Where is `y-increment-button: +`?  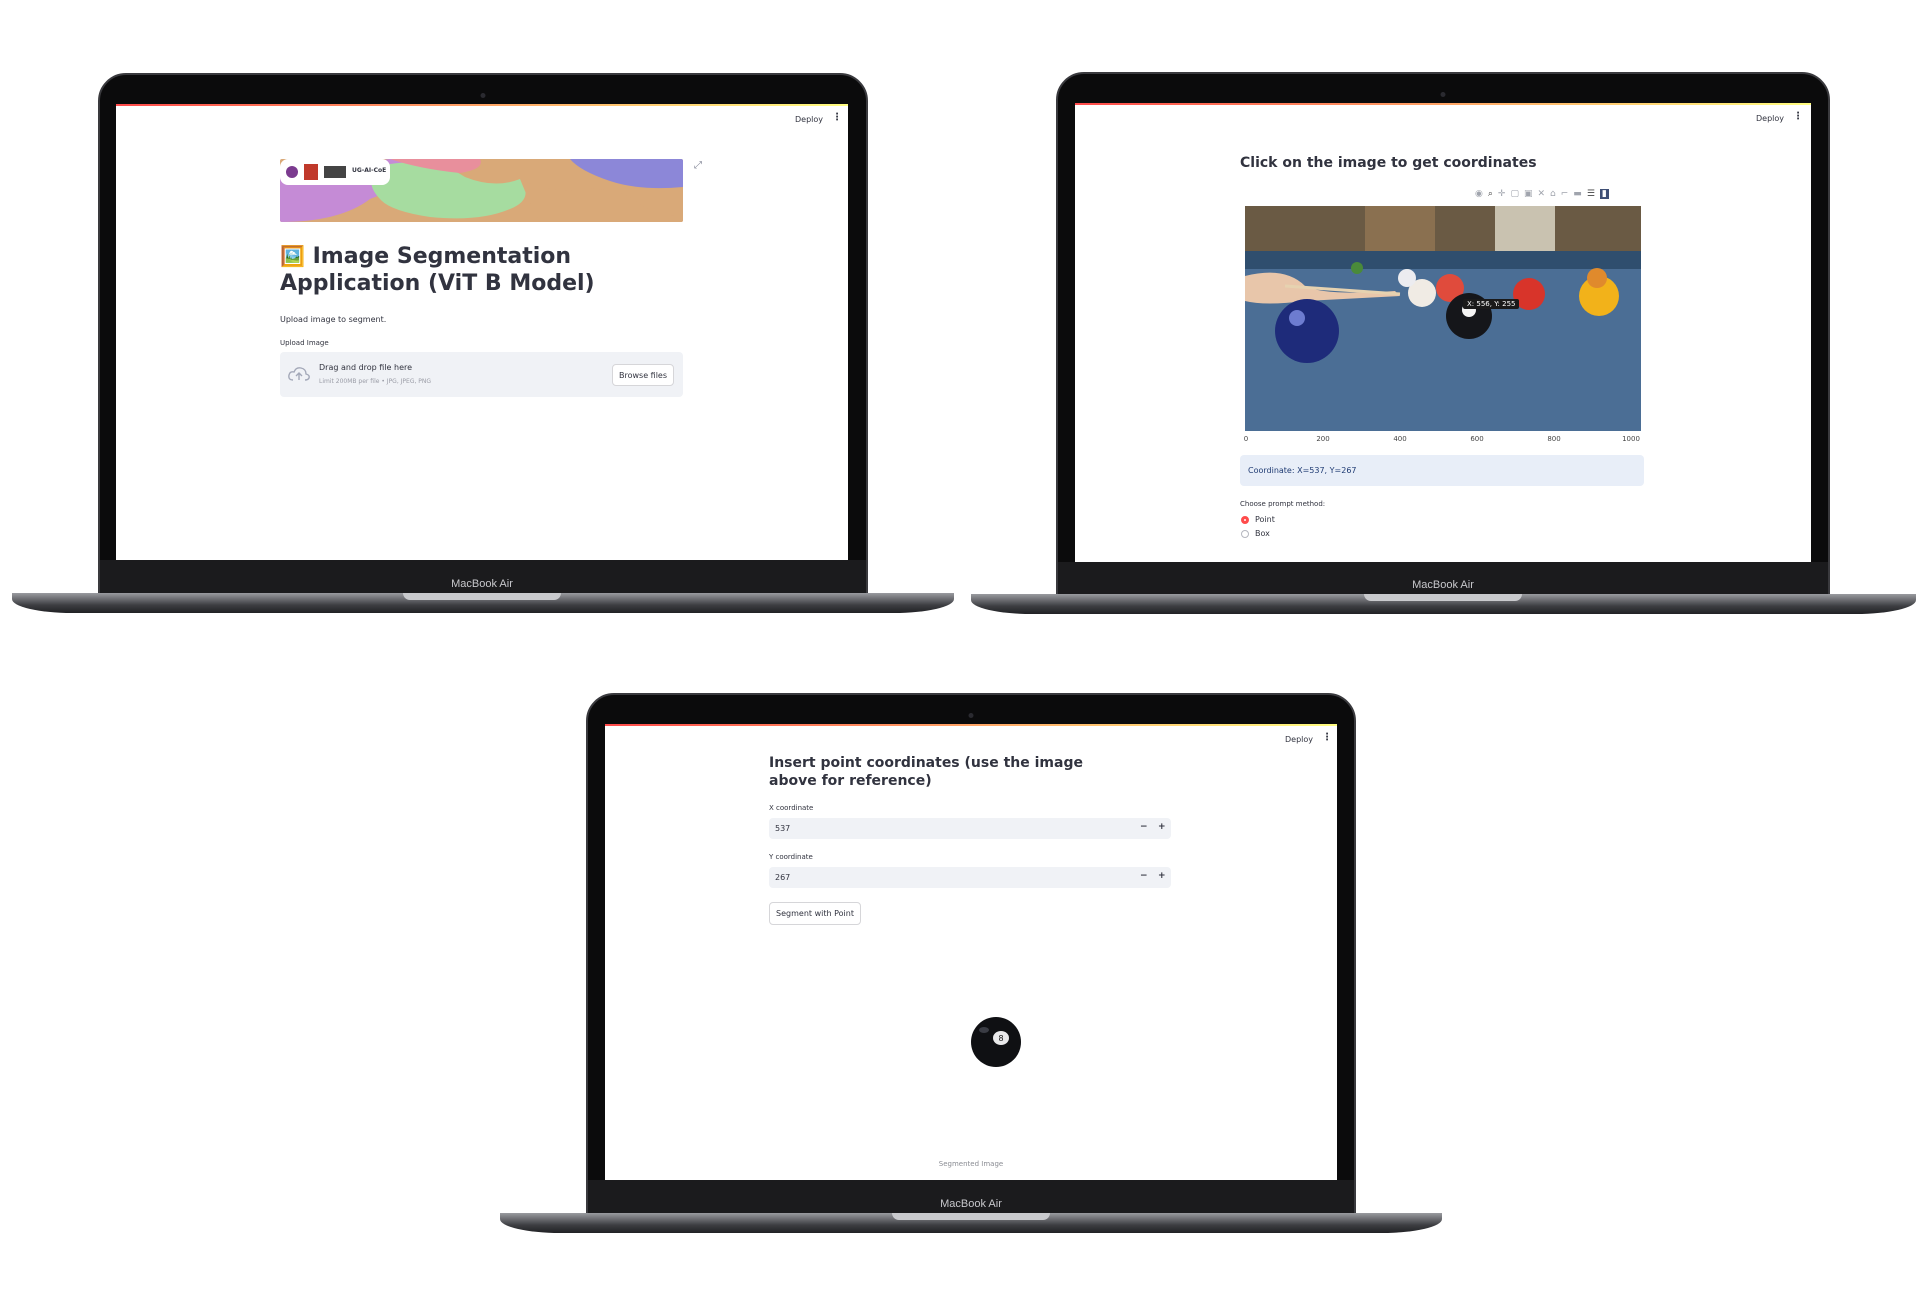
y-increment-button: + is located at coordinates (1162, 876).